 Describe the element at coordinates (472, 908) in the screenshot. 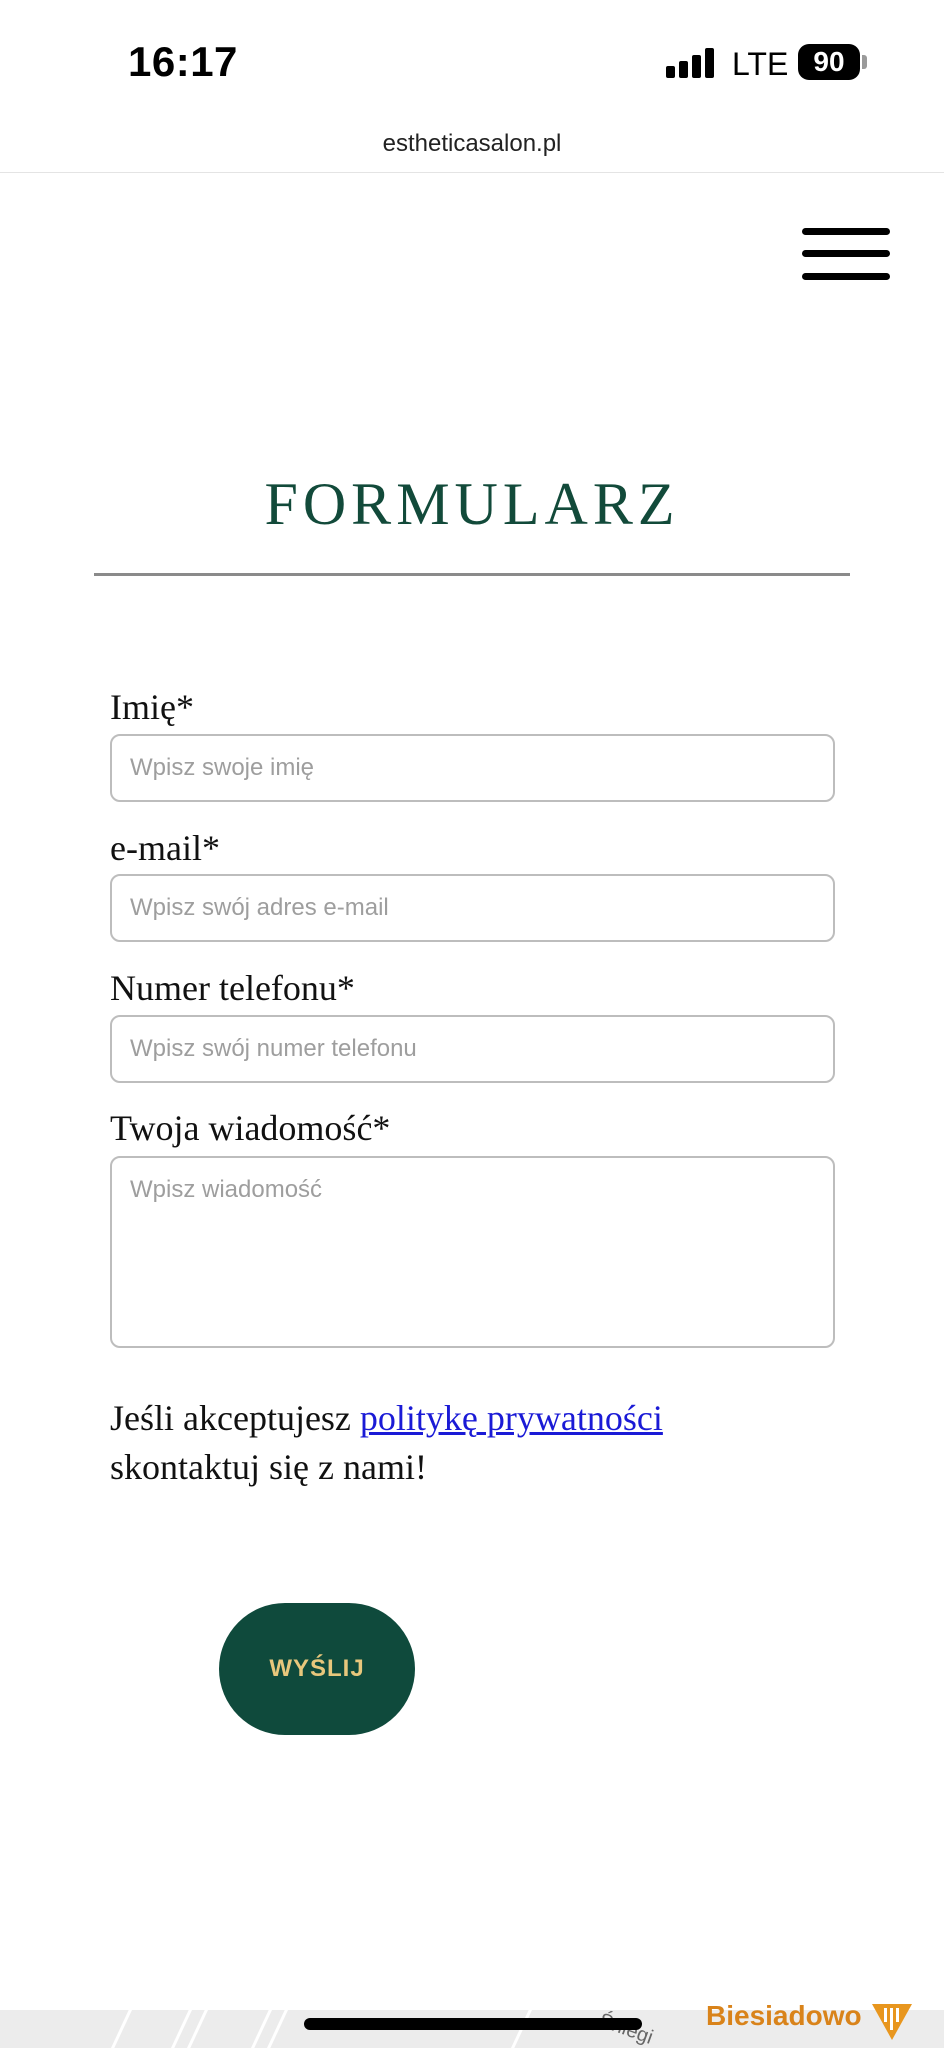

I see `email-field` at that location.